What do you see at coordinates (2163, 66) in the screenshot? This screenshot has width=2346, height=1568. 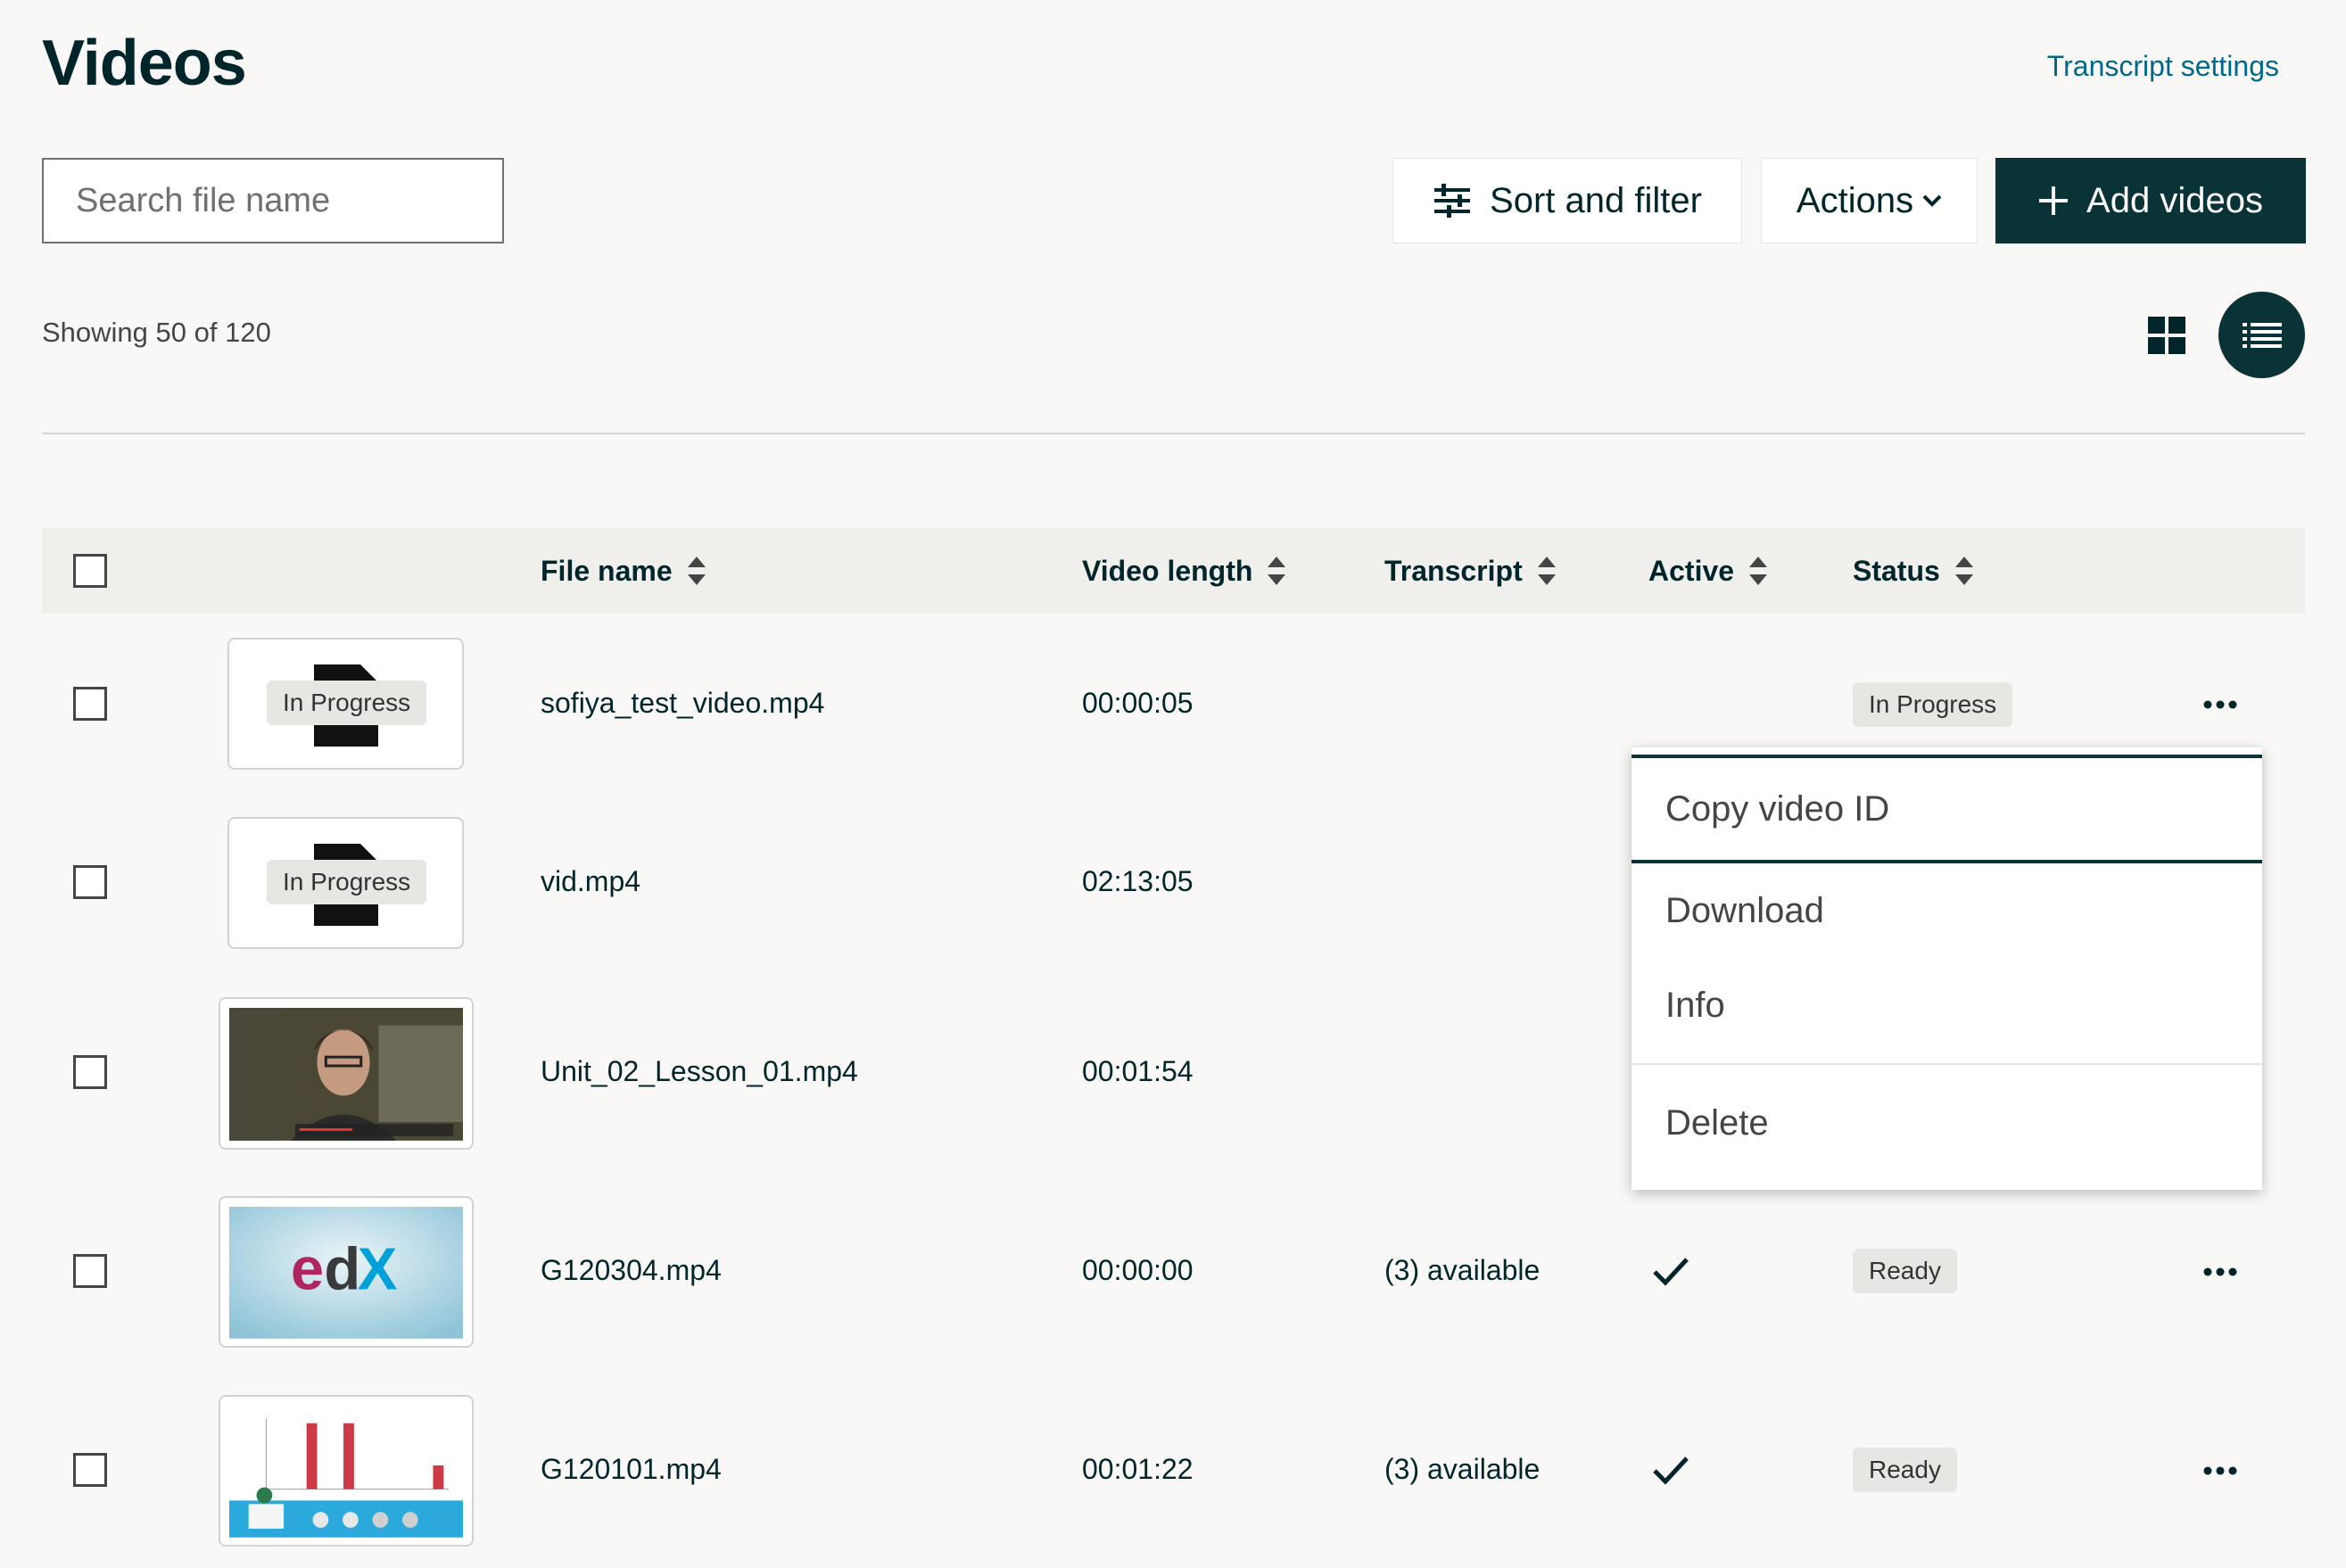 I see `transcript-settings-link: Transcript settings` at bounding box center [2163, 66].